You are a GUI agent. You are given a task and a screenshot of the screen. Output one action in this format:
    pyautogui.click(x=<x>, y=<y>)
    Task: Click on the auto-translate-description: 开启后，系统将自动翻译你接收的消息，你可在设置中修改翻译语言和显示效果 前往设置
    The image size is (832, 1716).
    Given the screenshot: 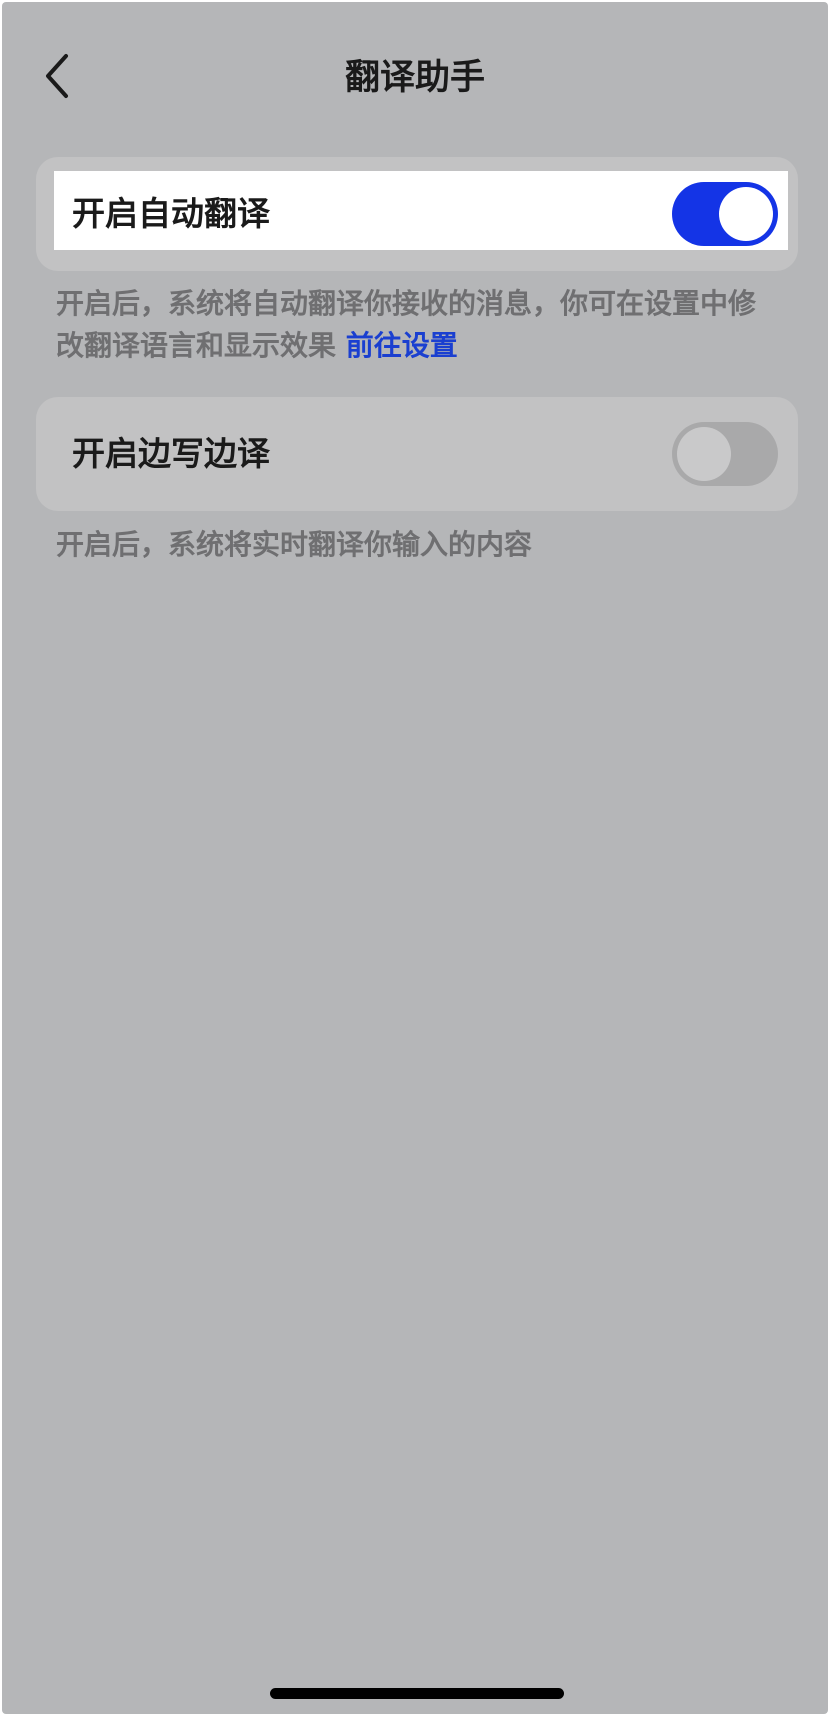 What is the action you would take?
    pyautogui.click(x=416, y=325)
    